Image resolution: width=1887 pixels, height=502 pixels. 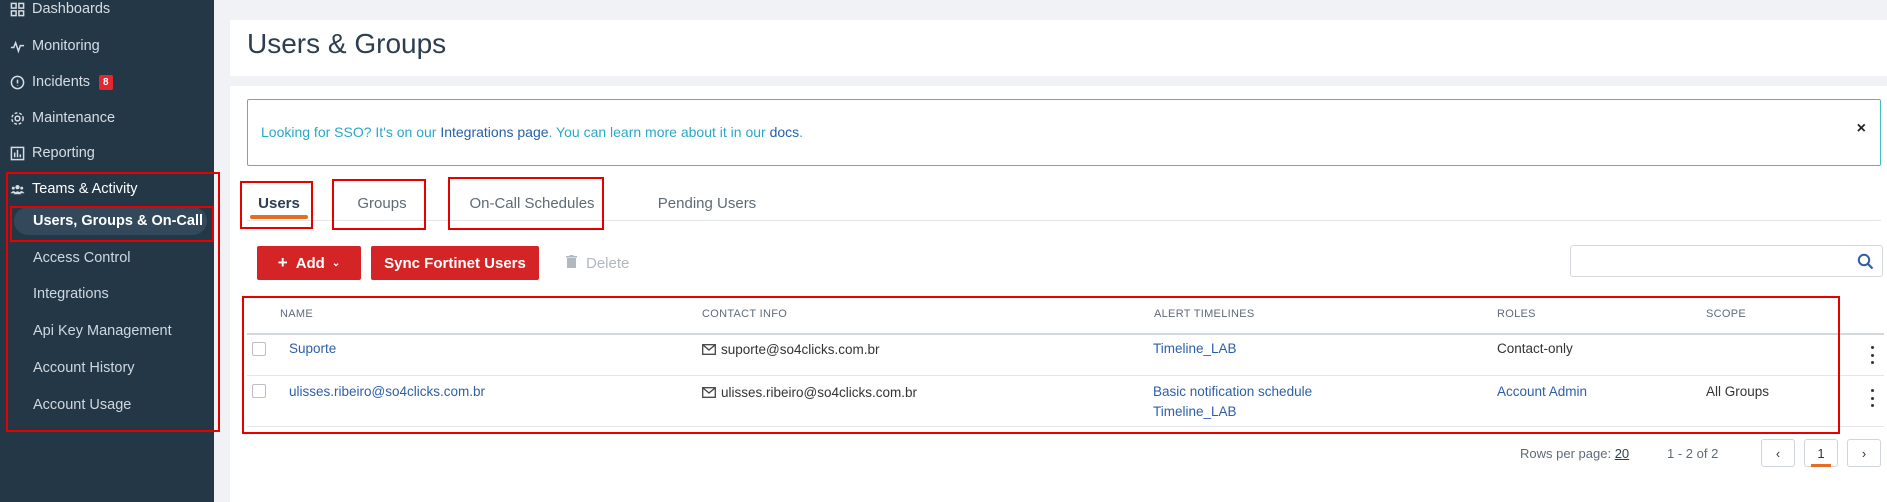 I want to click on sidebar-item-monitoring: Monitoring, so click(x=107, y=46).